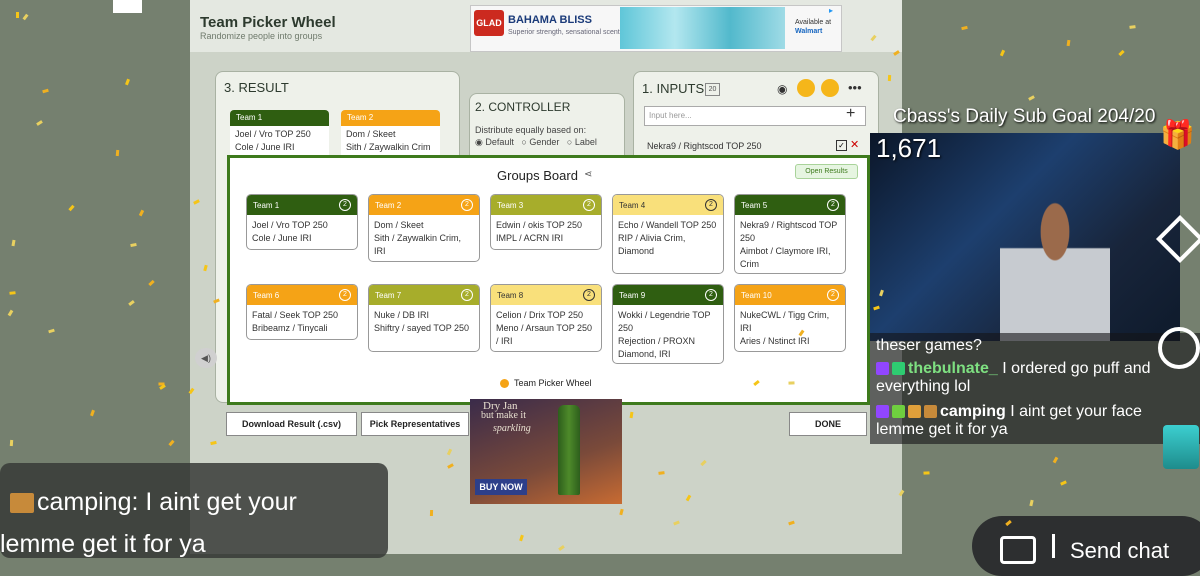  Describe the element at coordinates (537, 175) in the screenshot. I see `groups-board-title: Groups Board` at that location.